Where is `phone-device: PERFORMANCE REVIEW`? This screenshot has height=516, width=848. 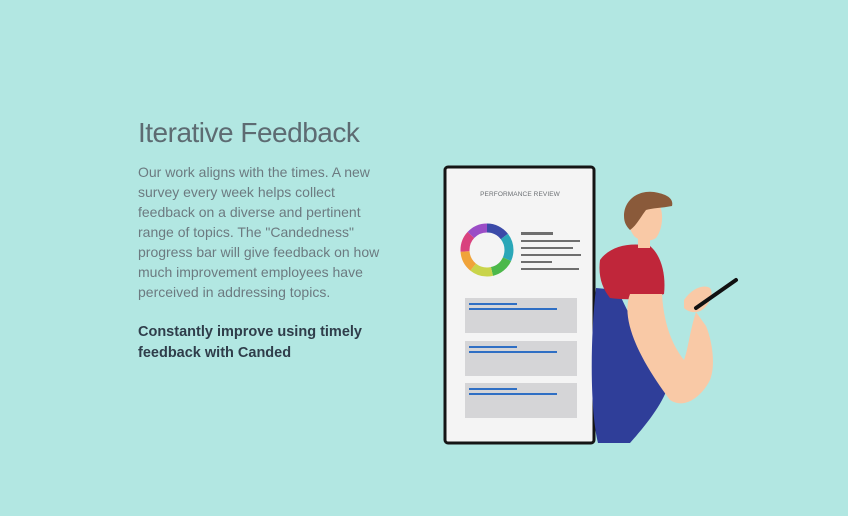
phone-device: PERFORMANCE REVIEW is located at coordinates (519, 305).